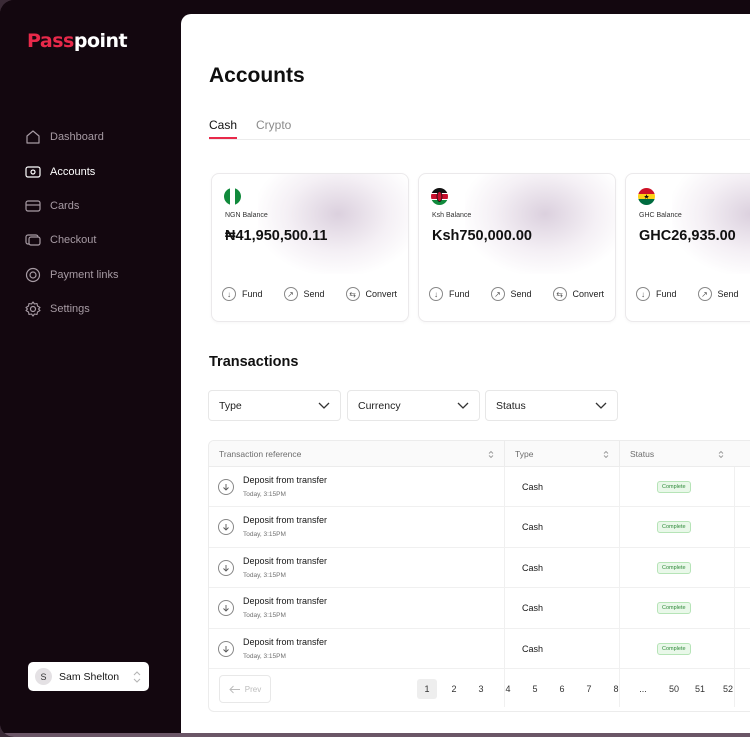  Describe the element at coordinates (276, 236) in the screenshot. I see `balance-amount: ₦41,950,500.11` at that location.